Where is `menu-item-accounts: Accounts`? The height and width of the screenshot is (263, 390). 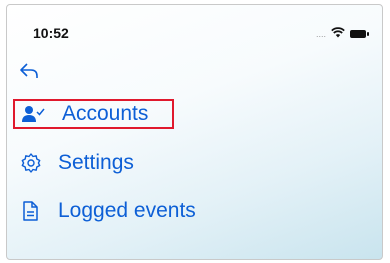
menu-item-accounts: Accounts is located at coordinates (93, 114).